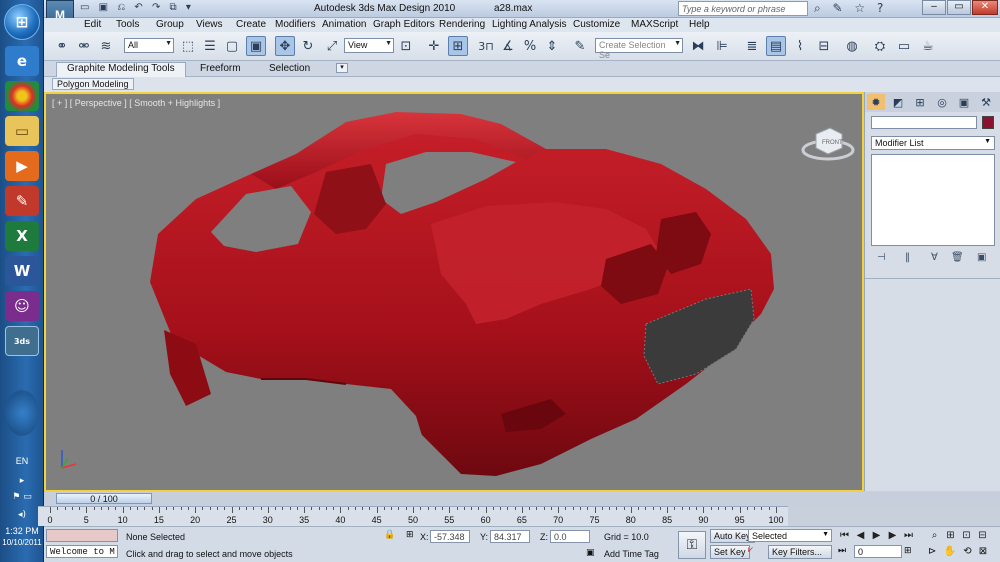 The height and width of the screenshot is (562, 1000). What do you see at coordinates (964, 102) in the screenshot?
I see `display-tab-icon: ▣` at bounding box center [964, 102].